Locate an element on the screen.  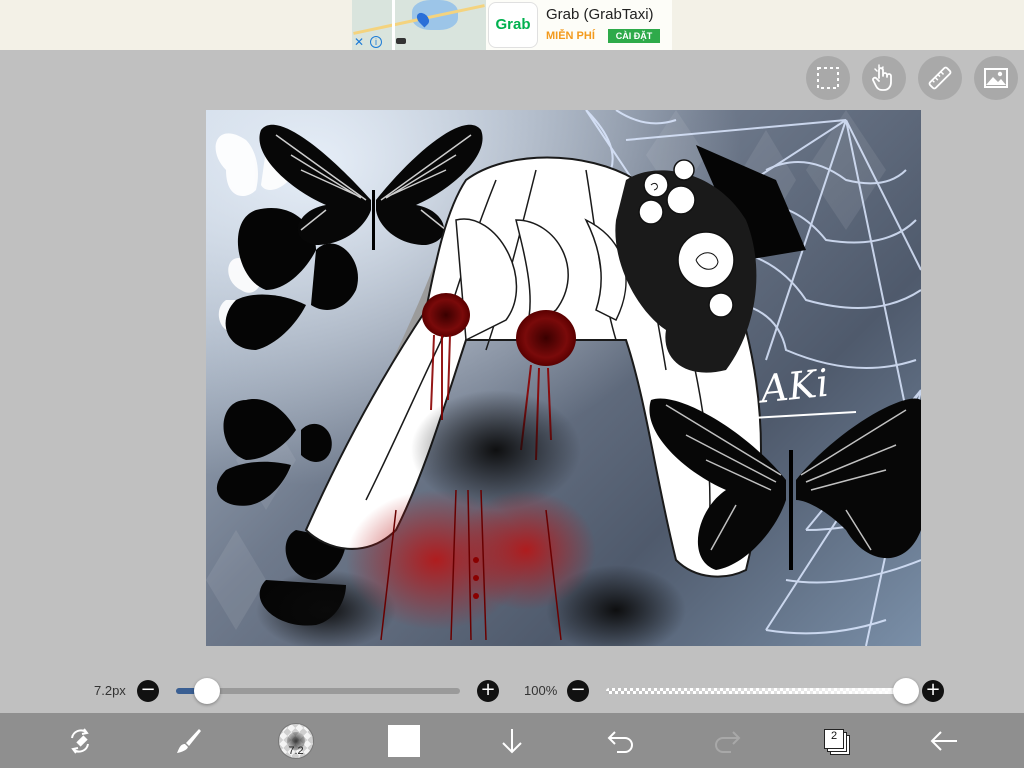
brush-icon is located at coordinates (189, 740).